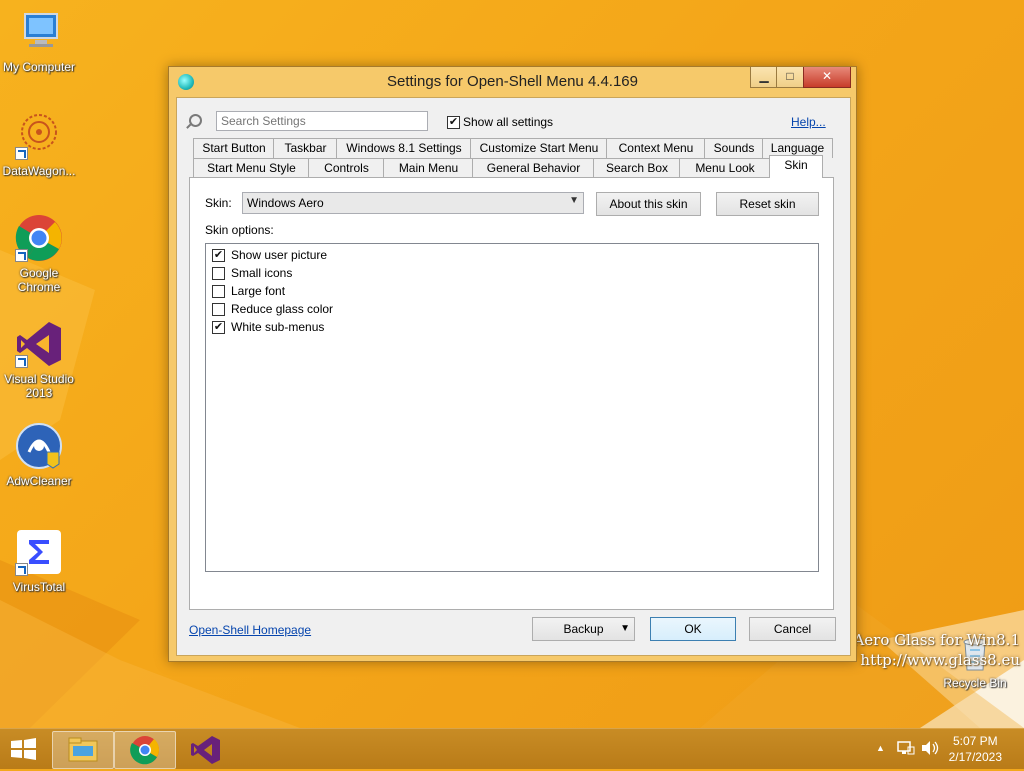 Image resolution: width=1024 pixels, height=771 pixels. What do you see at coordinates (453, 122) in the screenshot?
I see `show-all-settings-checkbox` at bounding box center [453, 122].